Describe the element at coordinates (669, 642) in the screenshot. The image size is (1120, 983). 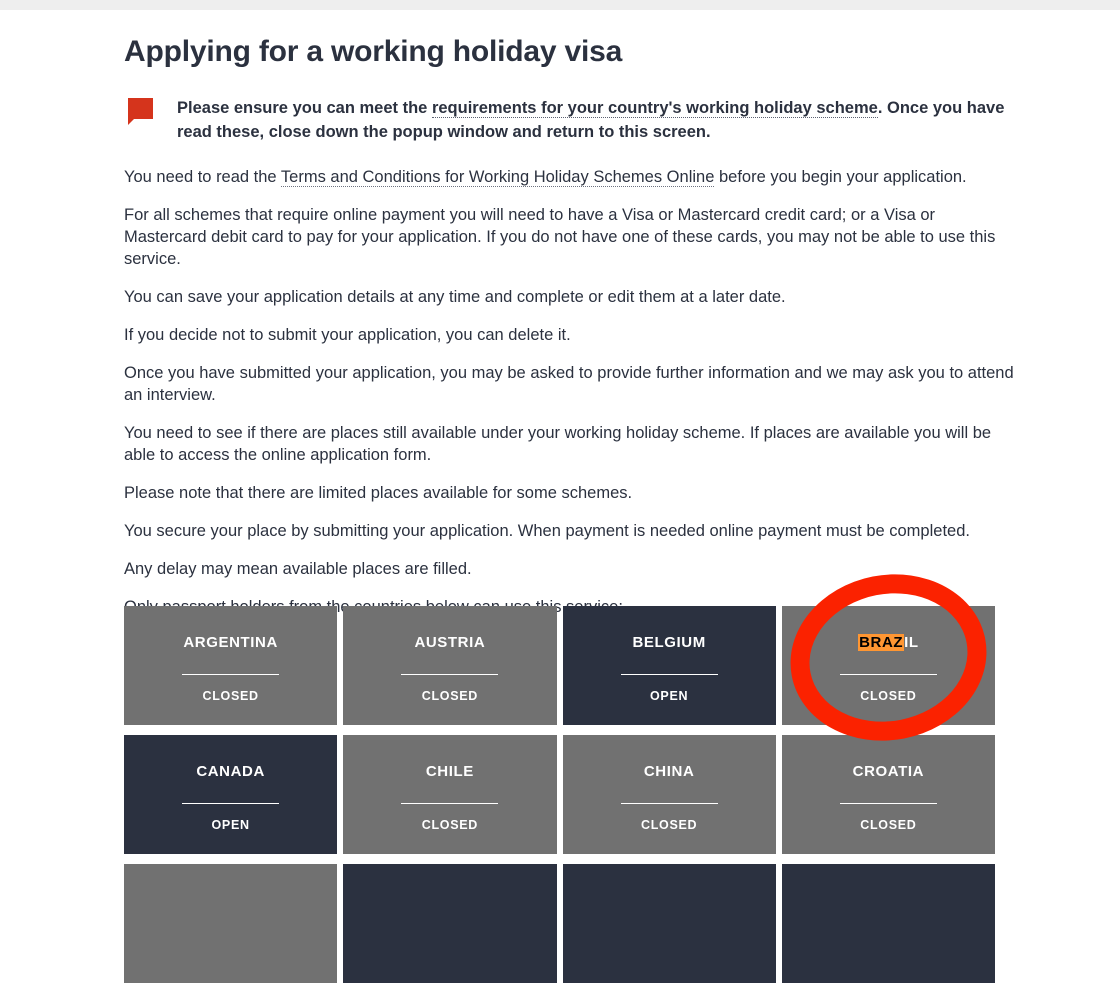
I see `country-name: BELGIUM` at that location.